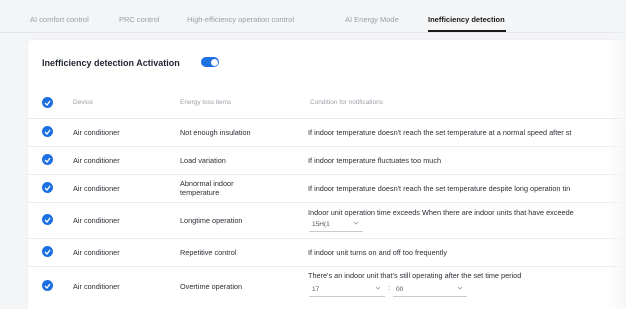 This screenshot has width=626, height=309. What do you see at coordinates (466, 19) in the screenshot?
I see `tab-inefficiency-detection: Inefficiency detection` at bounding box center [466, 19].